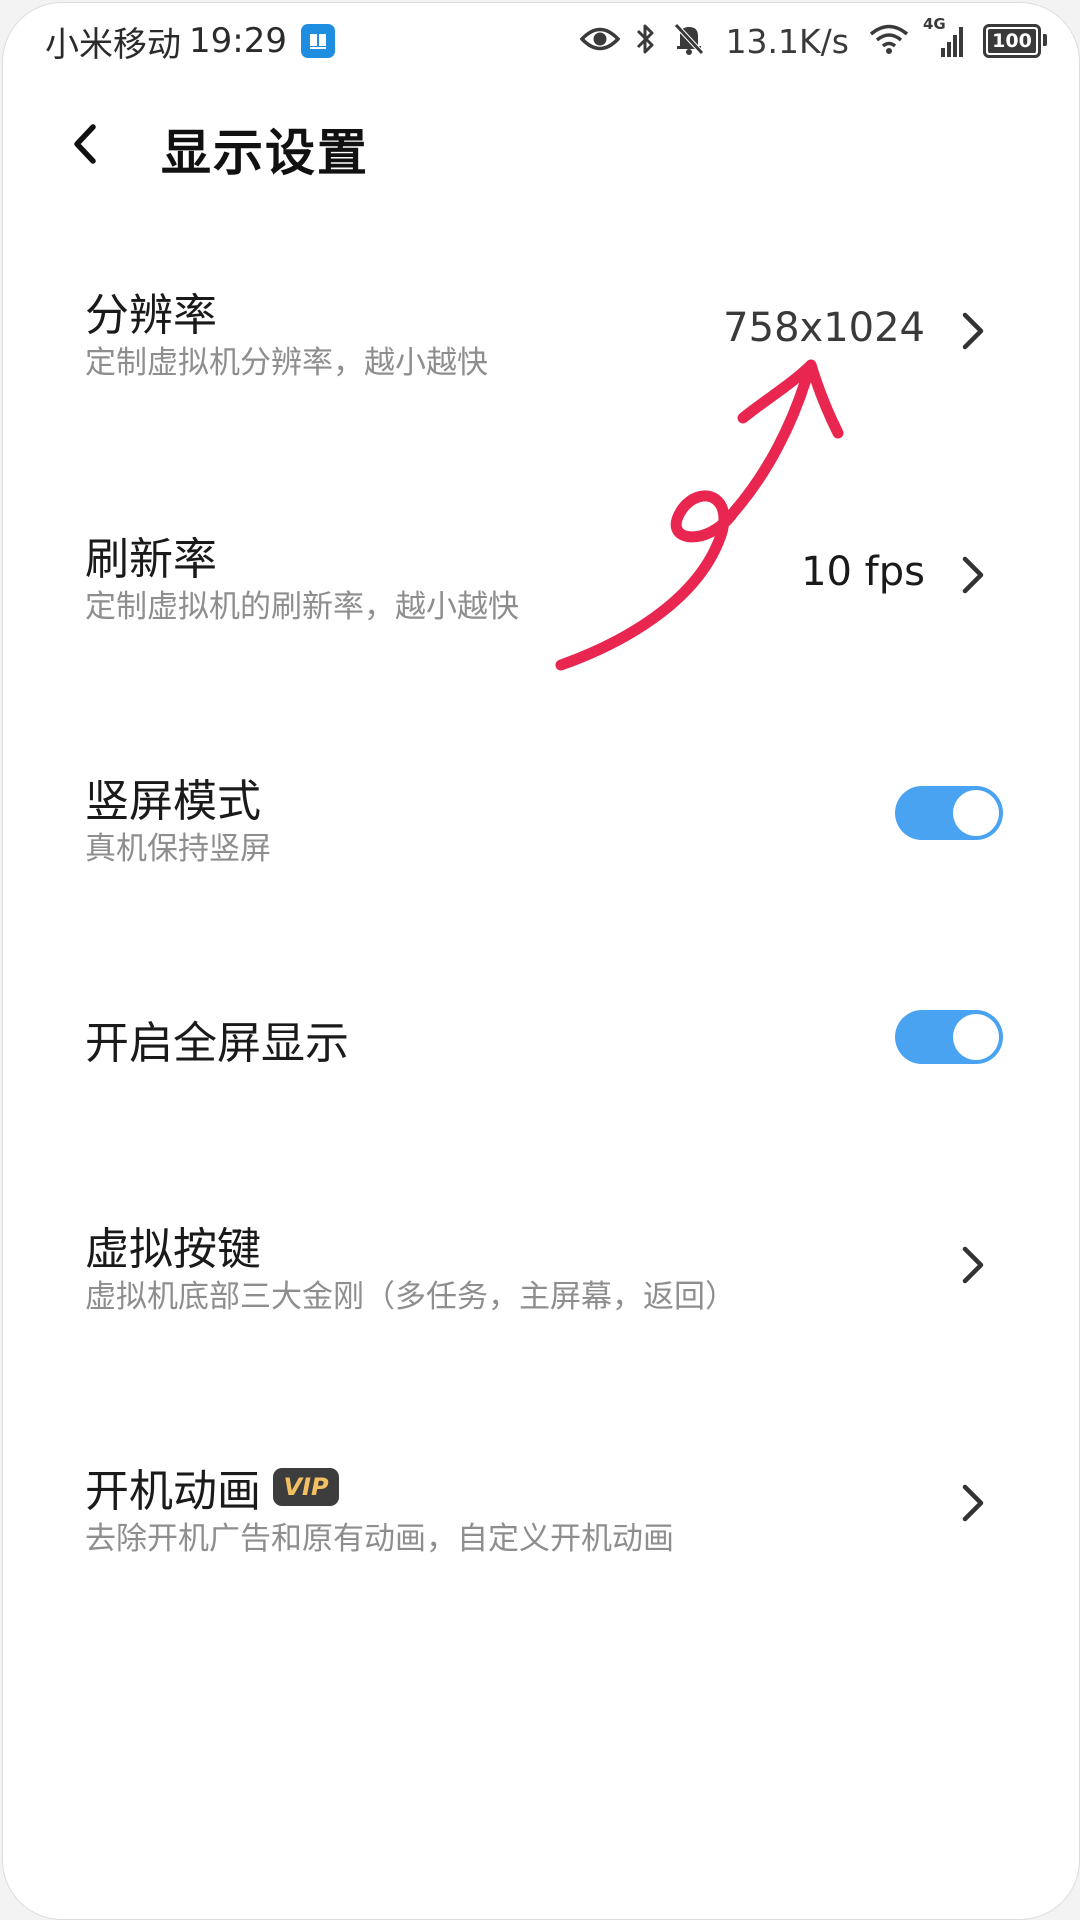 Image resolution: width=1080 pixels, height=1920 pixels. I want to click on app-header: 显示设置, so click(541, 144).